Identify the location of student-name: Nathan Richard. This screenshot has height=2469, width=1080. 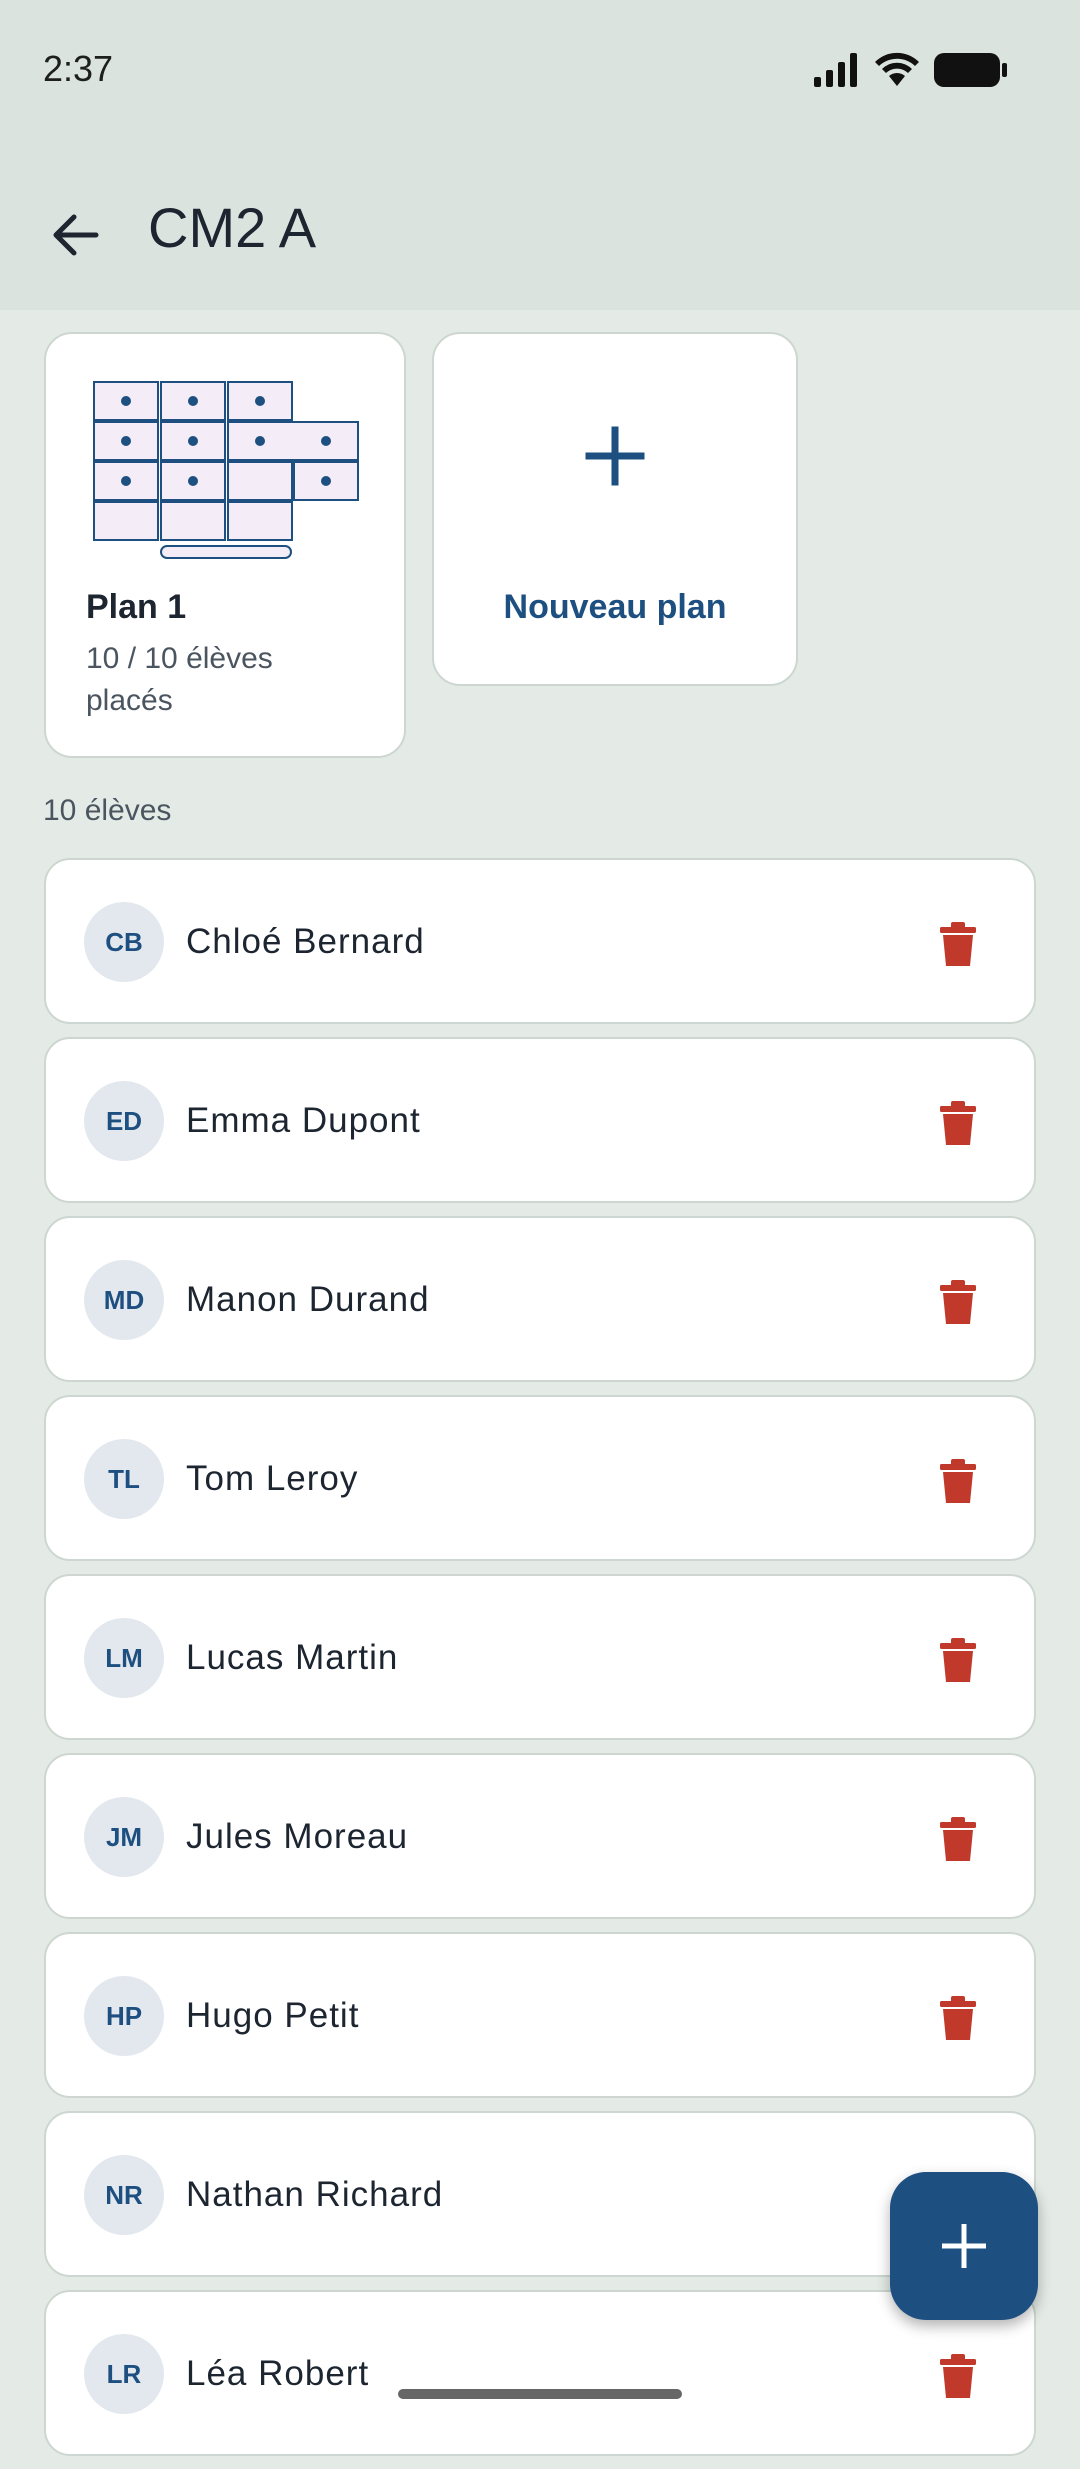
(315, 2194).